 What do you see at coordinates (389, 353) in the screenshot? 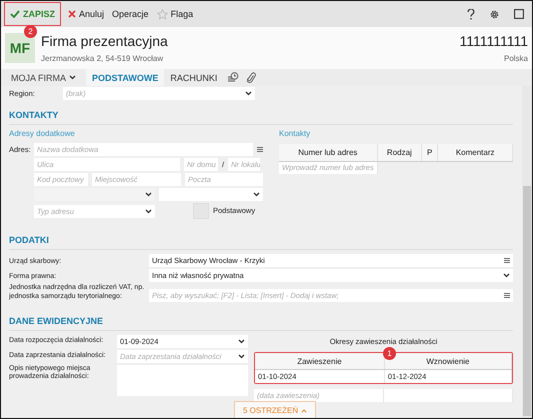
I see `notification-badge: 1` at bounding box center [389, 353].